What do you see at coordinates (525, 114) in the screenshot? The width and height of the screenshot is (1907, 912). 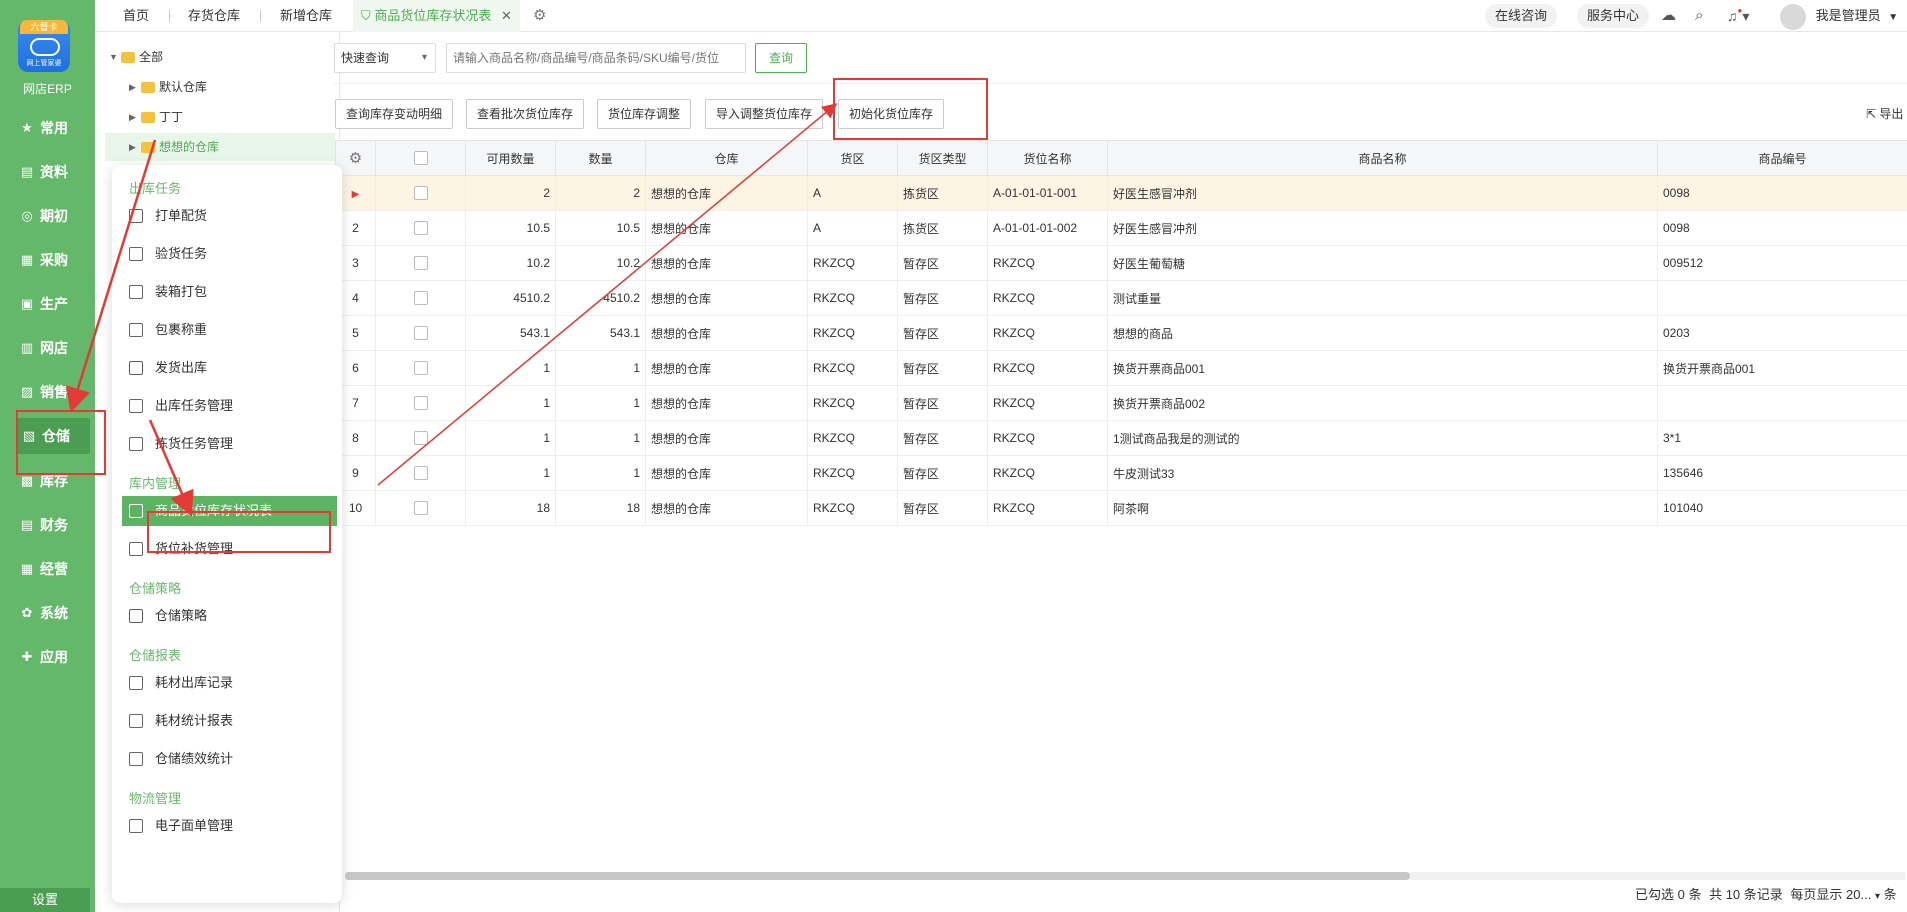 I see `batch-location-stock-button: 查看批次货位库存` at bounding box center [525, 114].